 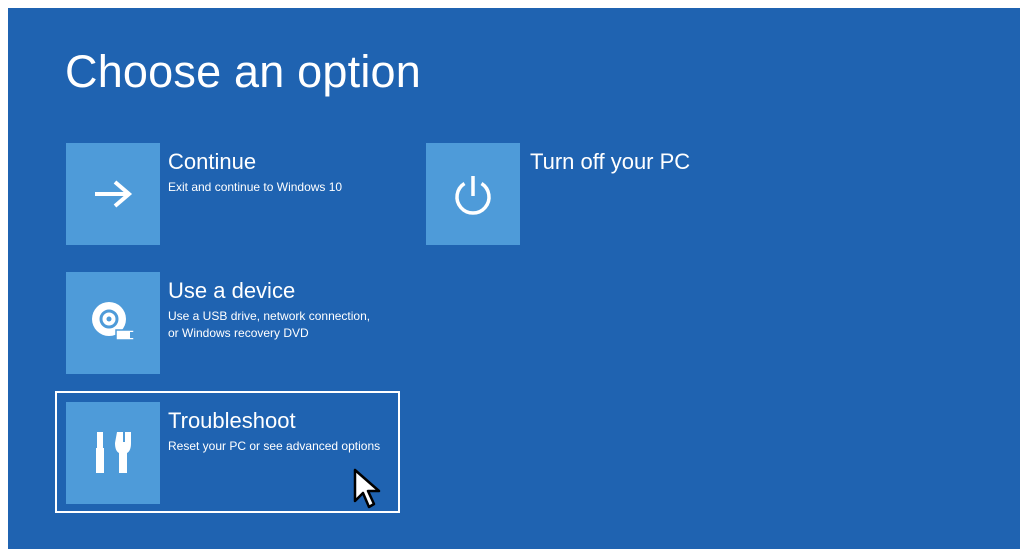 What do you see at coordinates (243, 71) in the screenshot?
I see `page-title: Choose an option` at bounding box center [243, 71].